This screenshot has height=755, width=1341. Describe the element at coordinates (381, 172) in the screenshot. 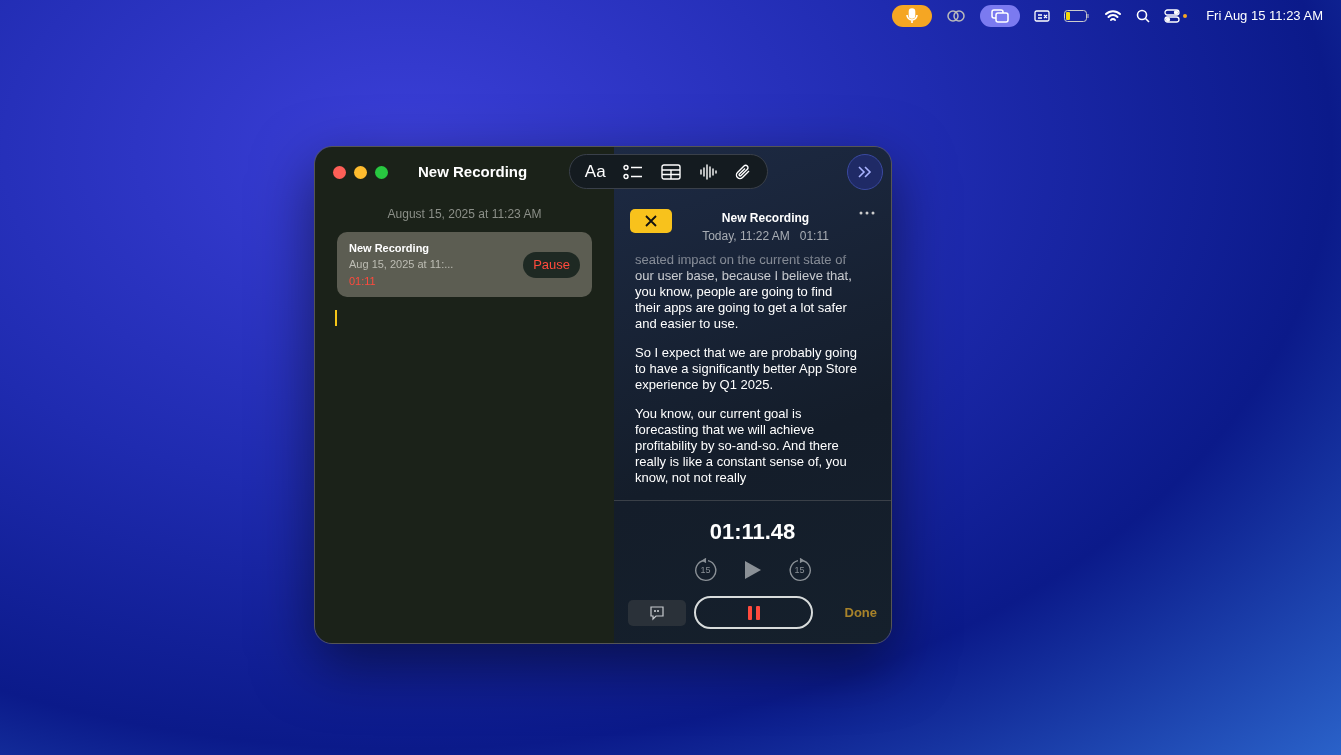

I see `zoom-button` at that location.